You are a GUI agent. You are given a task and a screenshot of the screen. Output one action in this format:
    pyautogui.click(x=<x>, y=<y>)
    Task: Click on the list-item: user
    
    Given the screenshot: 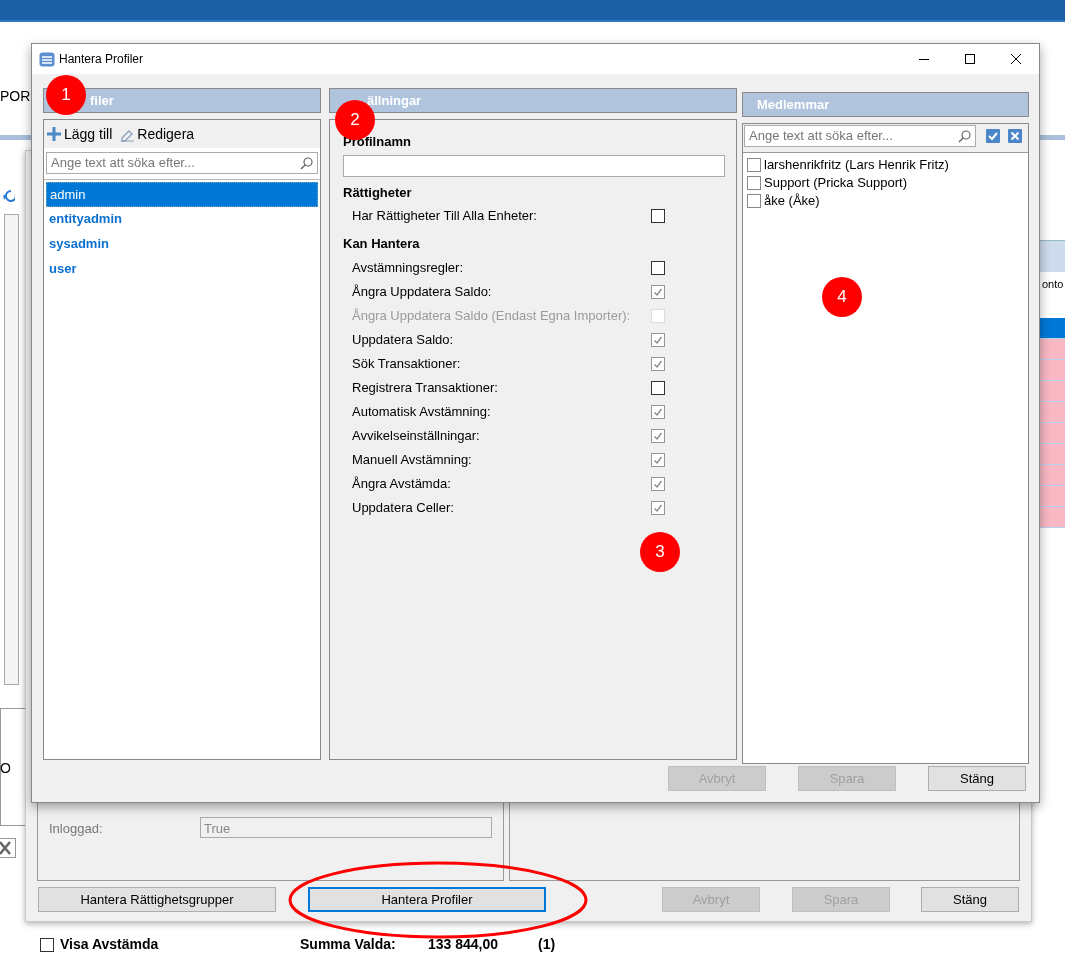 What is the action you would take?
    pyautogui.click(x=182, y=269)
    